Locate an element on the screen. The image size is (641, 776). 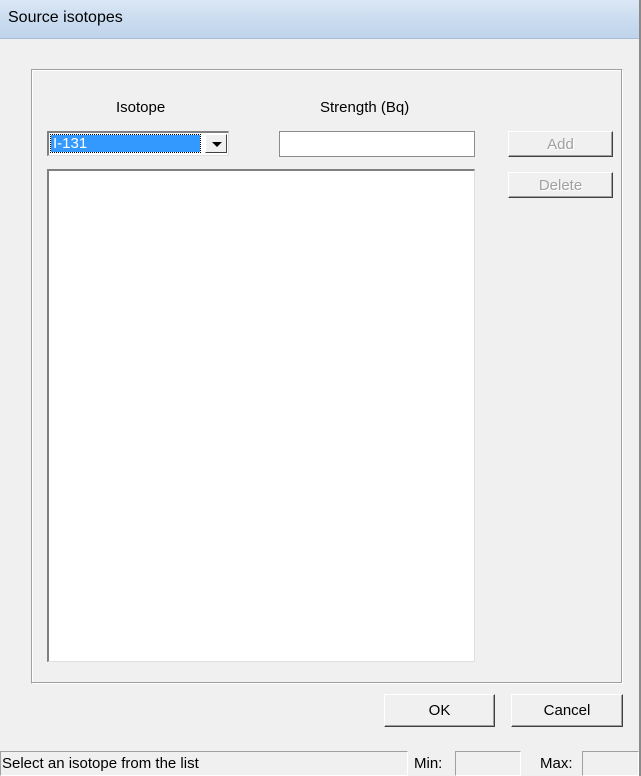
cancel-button: Cancel is located at coordinates (567, 710).